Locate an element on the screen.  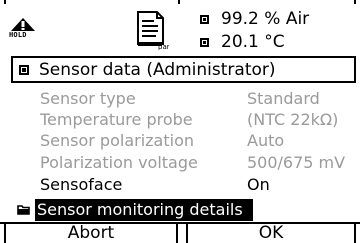
row-label: Sensoface is located at coordinates (81, 184).